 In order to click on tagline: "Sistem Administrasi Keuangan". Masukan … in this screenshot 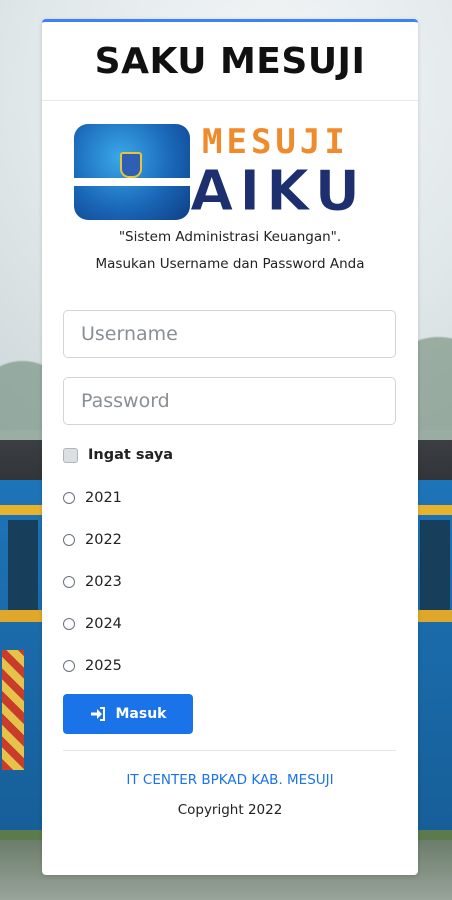, I will do `click(230, 251)`.